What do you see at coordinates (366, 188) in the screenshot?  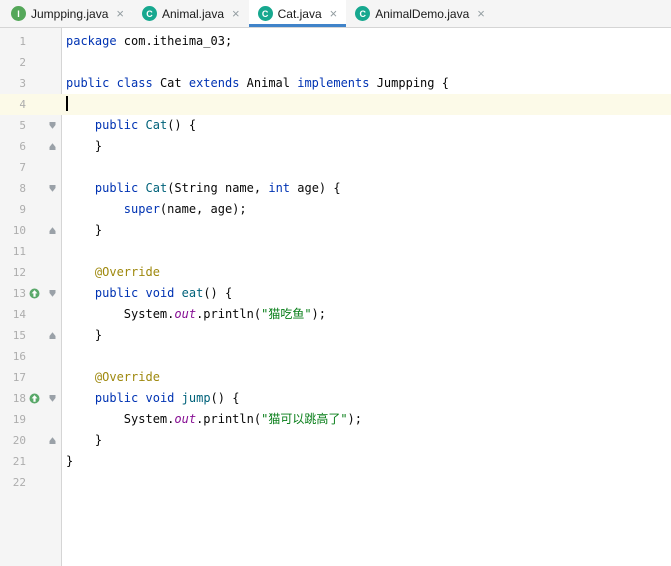 I see `code-line-content: public Cat(String name, int age) {` at bounding box center [366, 188].